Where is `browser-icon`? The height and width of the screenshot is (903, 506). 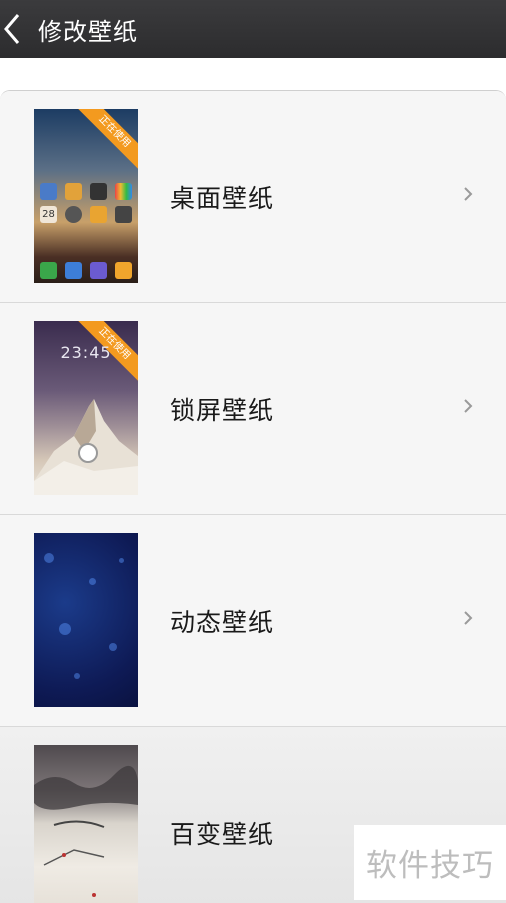 browser-icon is located at coordinates (98, 270).